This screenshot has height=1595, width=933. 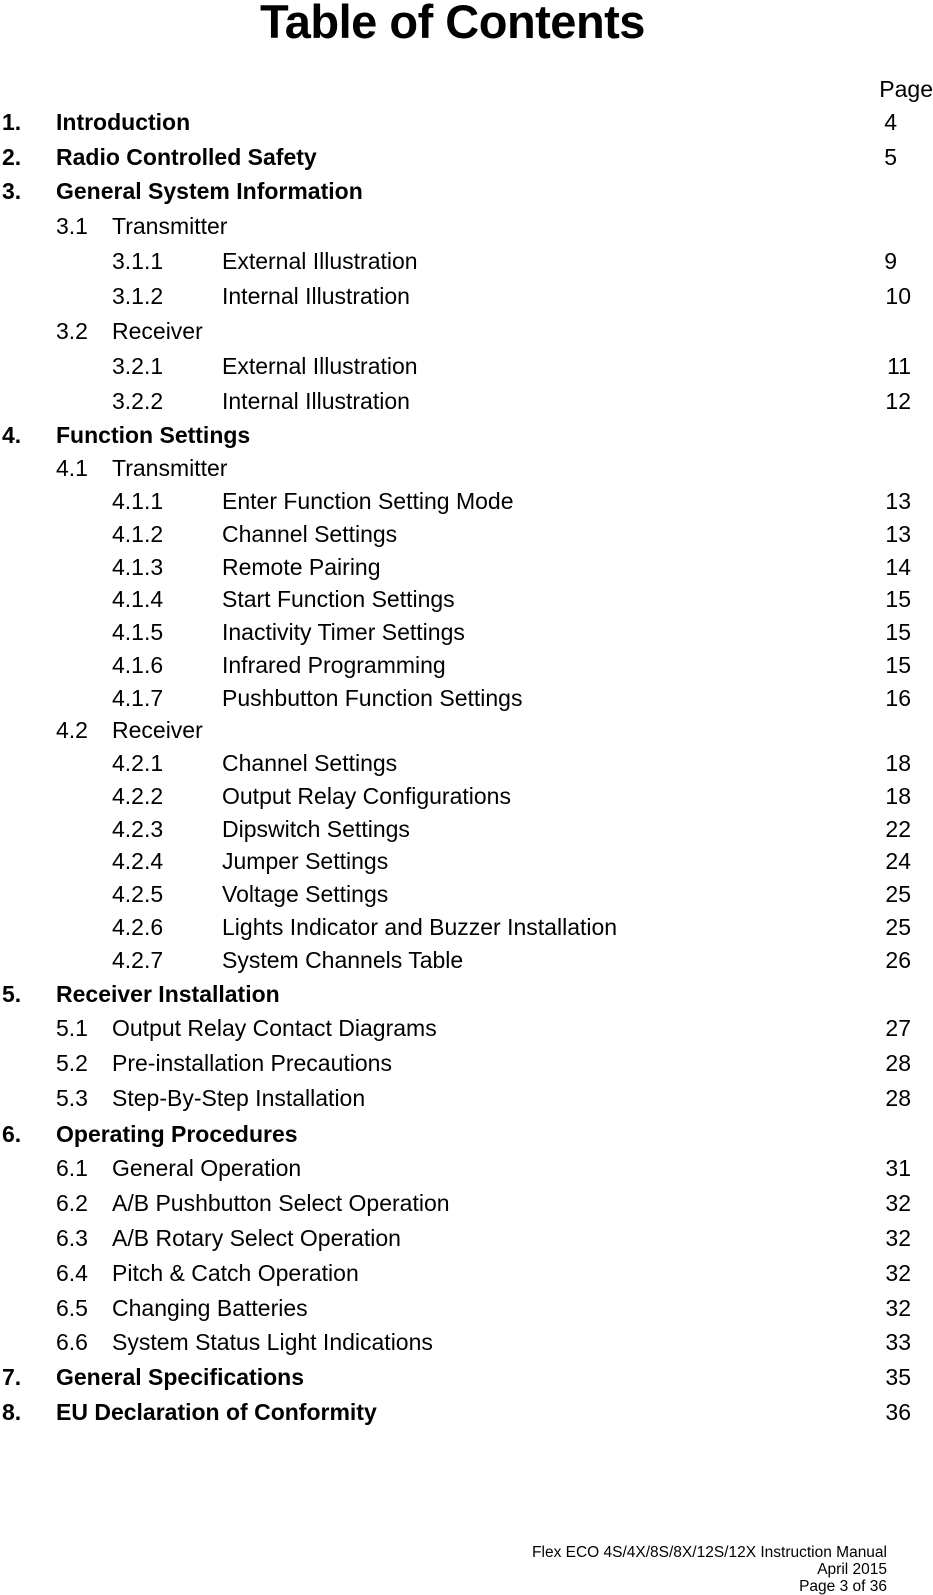 I want to click on toc-entry-title: Receiver, so click(x=157, y=331).